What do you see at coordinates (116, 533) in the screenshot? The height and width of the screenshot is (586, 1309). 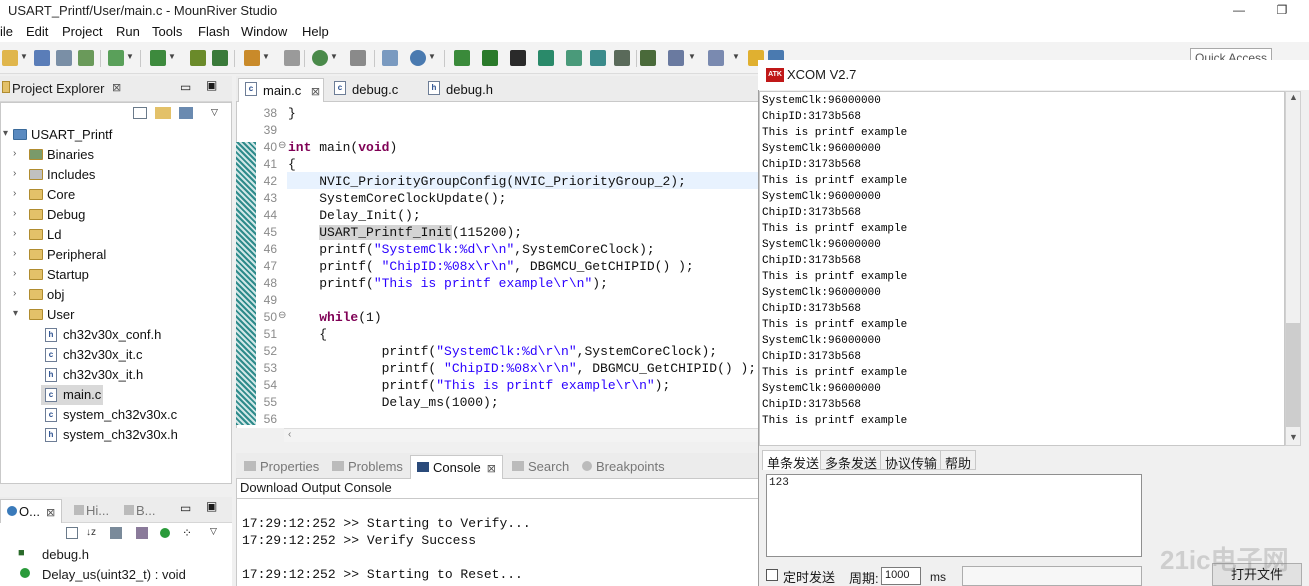 I see `hide-fields-icon` at bounding box center [116, 533].